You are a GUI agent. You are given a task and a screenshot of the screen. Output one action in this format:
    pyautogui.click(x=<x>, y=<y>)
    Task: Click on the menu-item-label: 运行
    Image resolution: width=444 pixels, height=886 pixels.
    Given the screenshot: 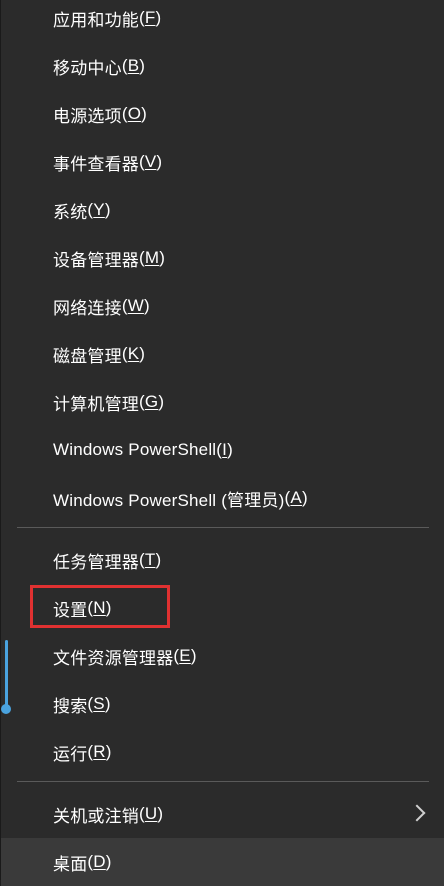 What is the action you would take?
    pyautogui.click(x=70, y=754)
    